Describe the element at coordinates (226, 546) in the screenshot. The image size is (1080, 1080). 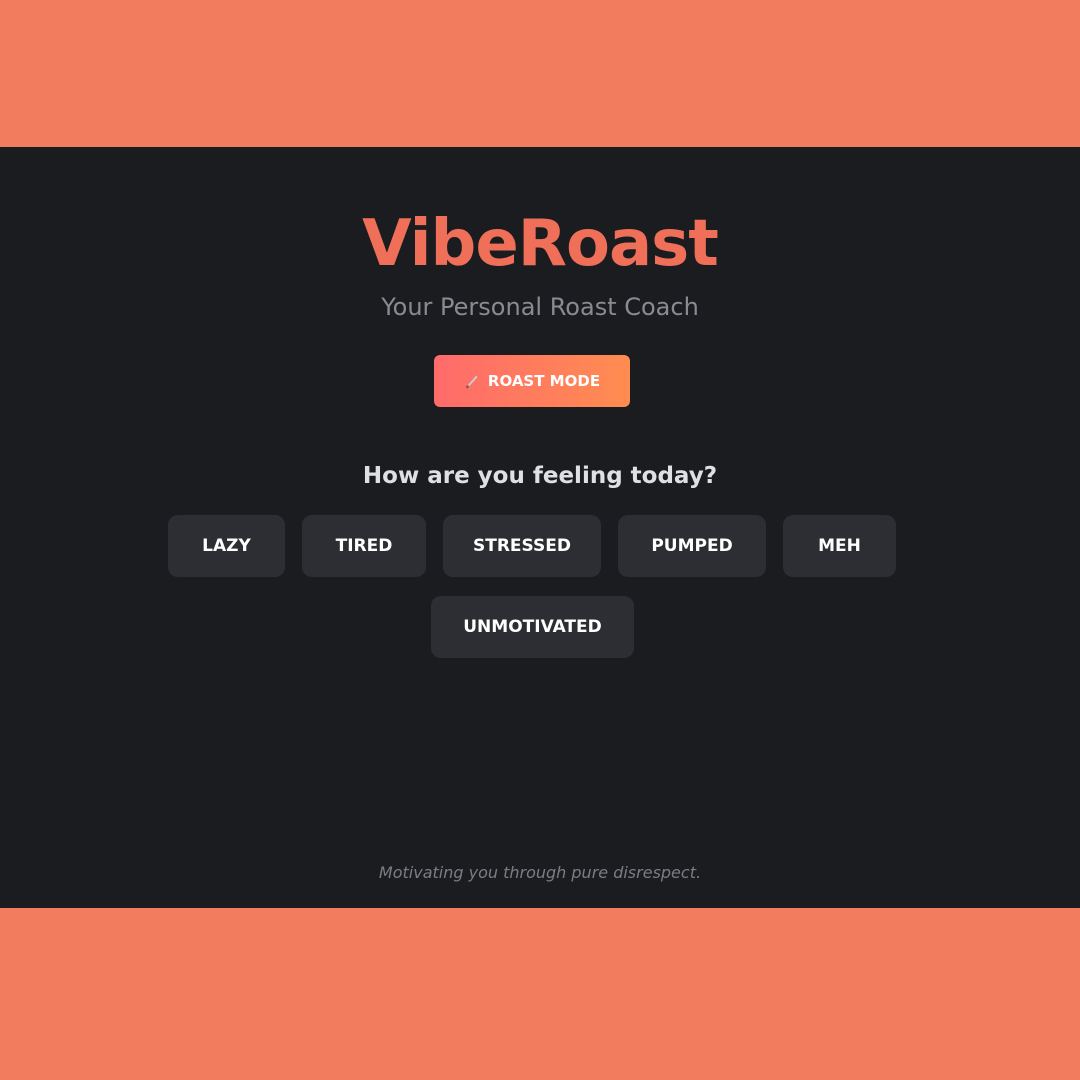
I see `mood-button-lazy: LAZY` at that location.